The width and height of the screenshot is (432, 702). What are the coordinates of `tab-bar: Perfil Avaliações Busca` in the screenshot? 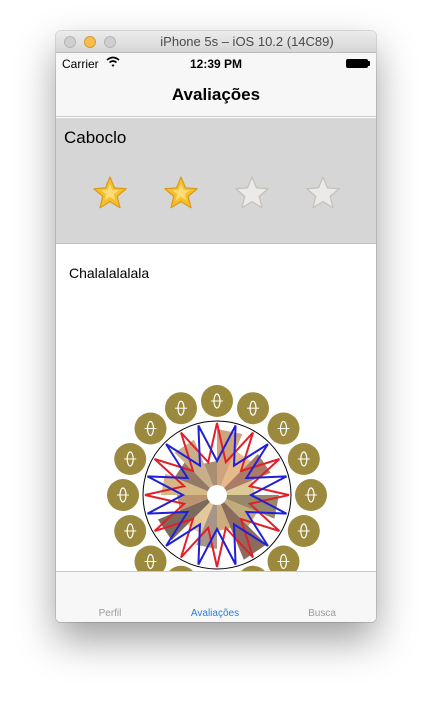 It's located at (216, 596).